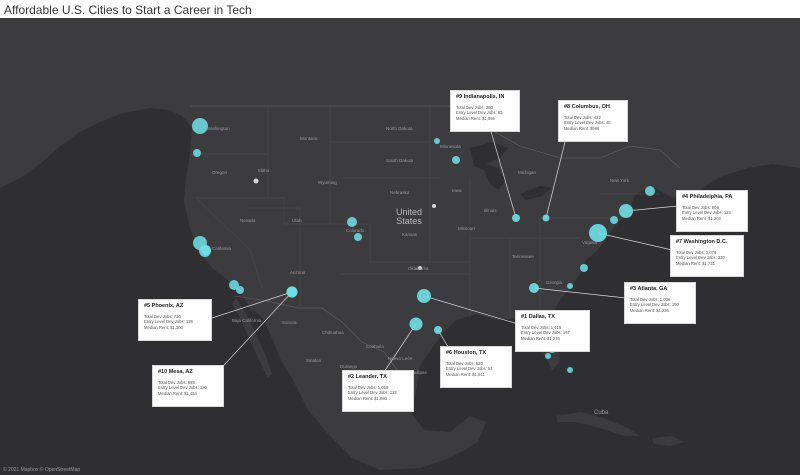 Image resolution: width=800 pixels, height=475 pixels. Describe the element at coordinates (582, 128) in the screenshot. I see `callout-median-rent: Median Rent: $966` at that location.